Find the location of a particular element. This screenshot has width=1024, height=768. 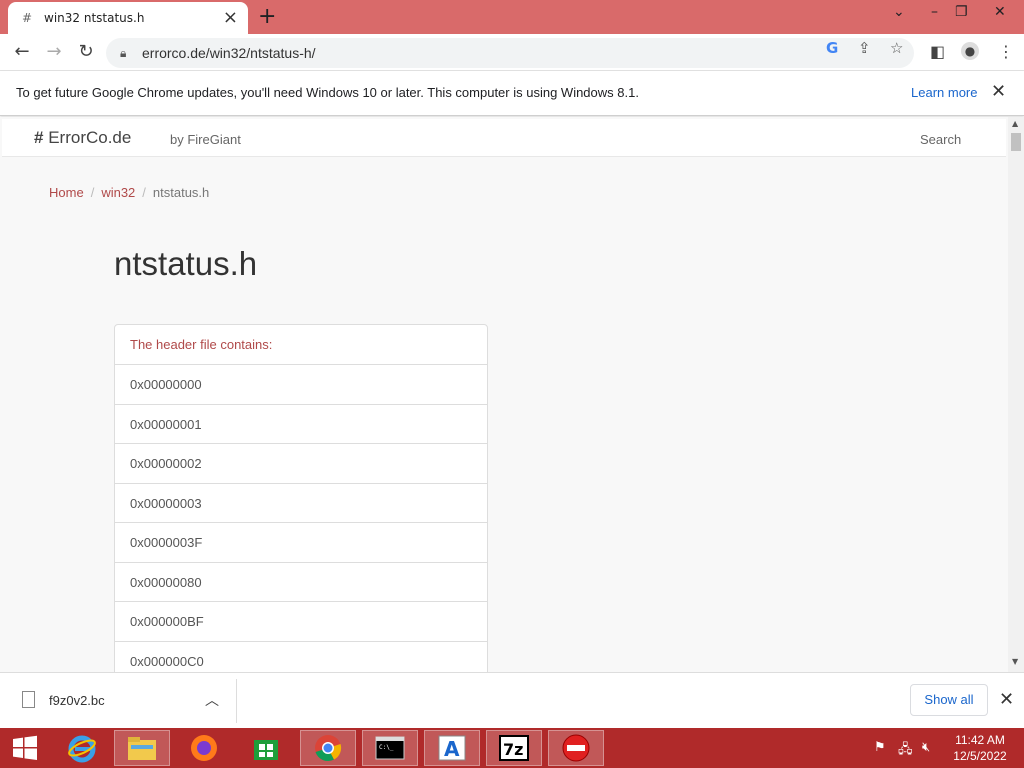

list-item: 0x0000003F is located at coordinates (301, 543).